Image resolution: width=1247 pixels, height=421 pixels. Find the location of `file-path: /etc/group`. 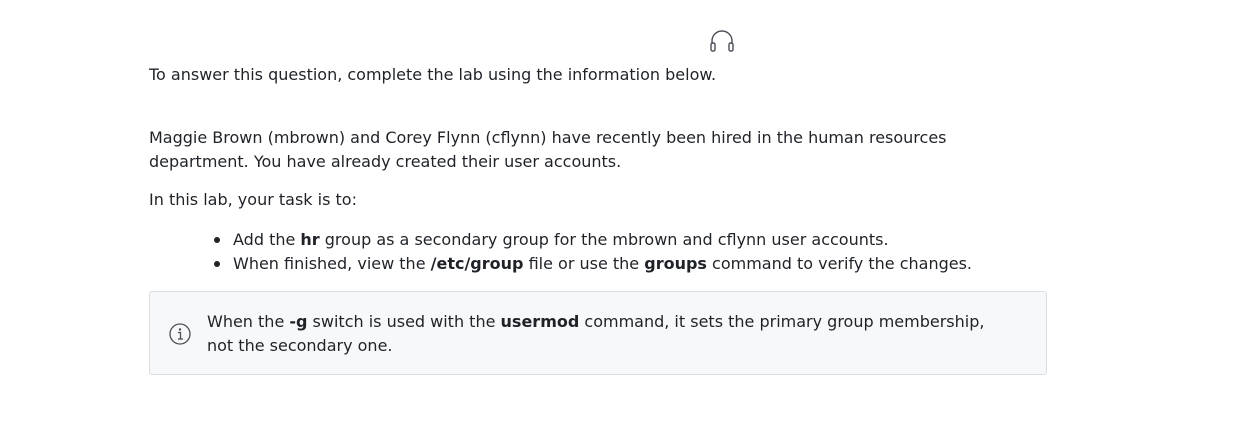

file-path: /etc/group is located at coordinates (477, 263).